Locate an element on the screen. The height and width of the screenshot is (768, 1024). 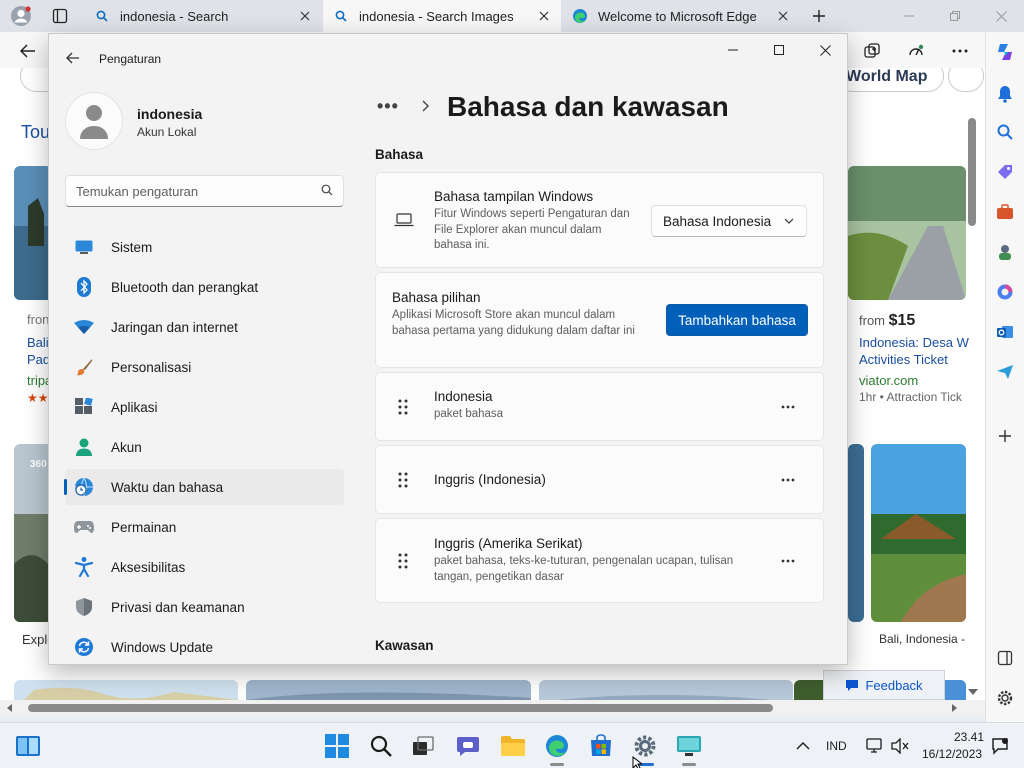
nav-item-sistem: Sistem is located at coordinates (204, 247).